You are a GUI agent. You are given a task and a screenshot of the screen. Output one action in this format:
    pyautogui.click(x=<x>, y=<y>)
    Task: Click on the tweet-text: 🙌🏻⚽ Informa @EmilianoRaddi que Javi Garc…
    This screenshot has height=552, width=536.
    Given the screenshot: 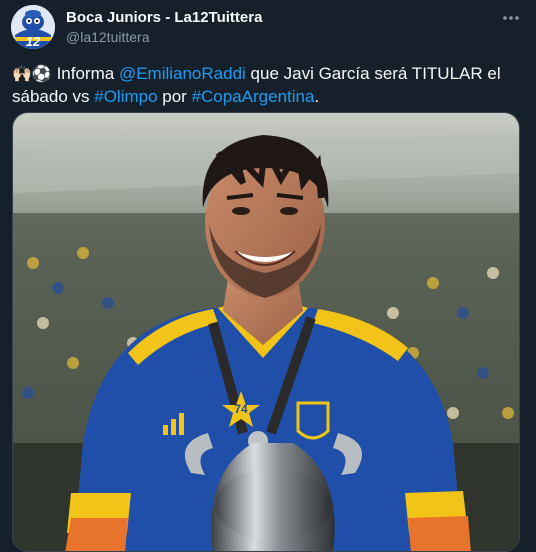 What is the action you would take?
    pyautogui.click(x=268, y=85)
    